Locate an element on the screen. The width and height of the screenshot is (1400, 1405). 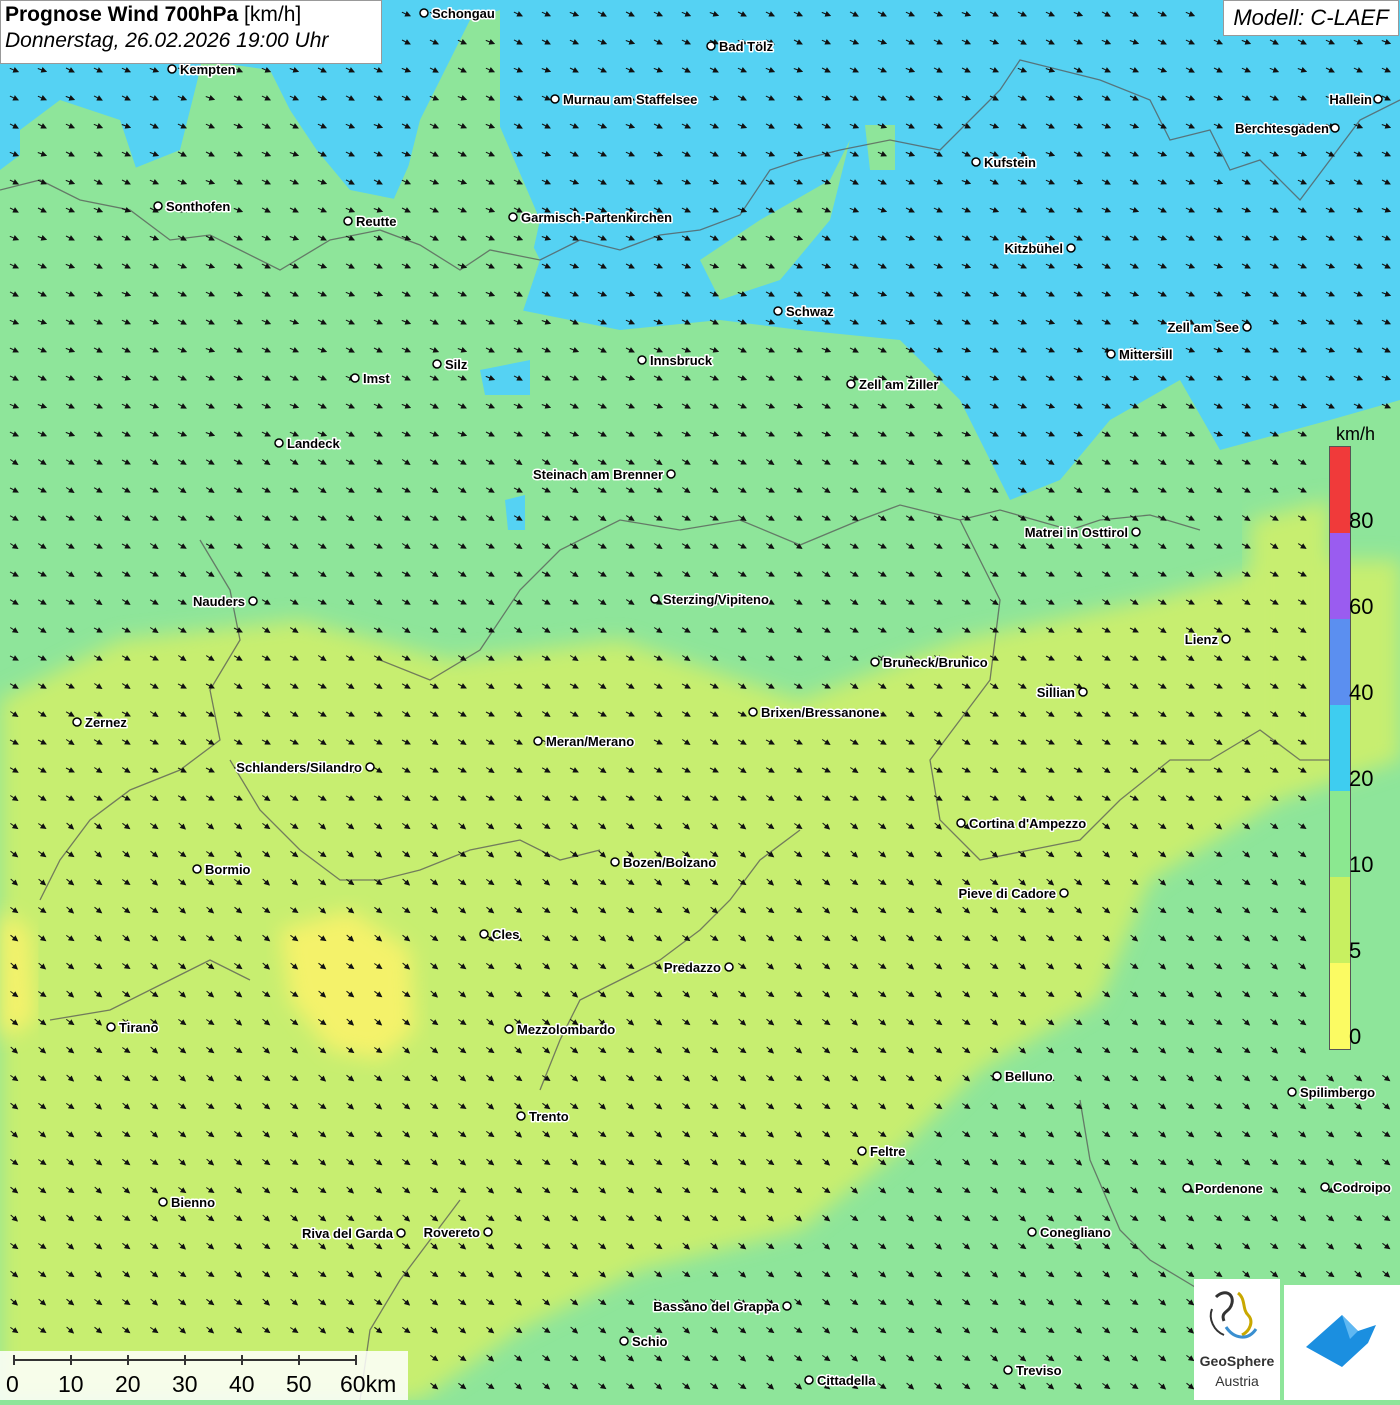
forecast-date: Donnerstag, 26.02.2026 19:00 Uhr is located at coordinates (167, 40).